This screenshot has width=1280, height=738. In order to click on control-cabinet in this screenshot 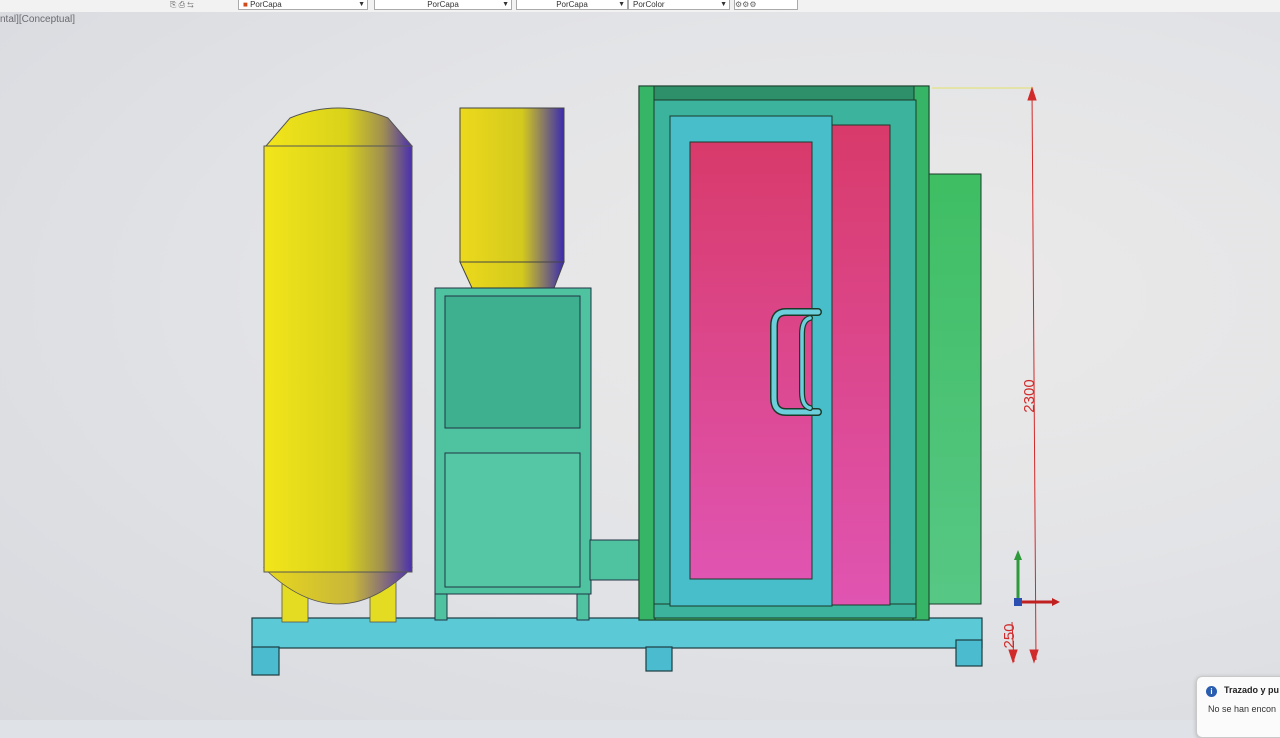, I will do `click(537, 454)`.